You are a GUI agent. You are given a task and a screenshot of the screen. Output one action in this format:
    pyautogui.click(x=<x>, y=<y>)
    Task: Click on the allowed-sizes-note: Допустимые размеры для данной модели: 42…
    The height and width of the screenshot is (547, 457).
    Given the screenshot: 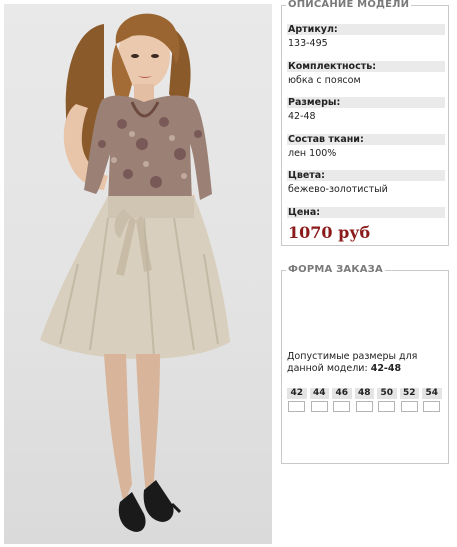 What is the action you would take?
    pyautogui.click(x=367, y=363)
    